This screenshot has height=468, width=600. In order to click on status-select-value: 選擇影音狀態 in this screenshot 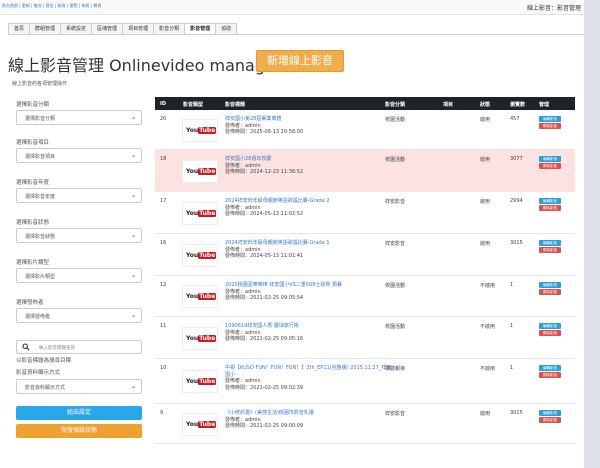, I will do `click(40, 237)`.